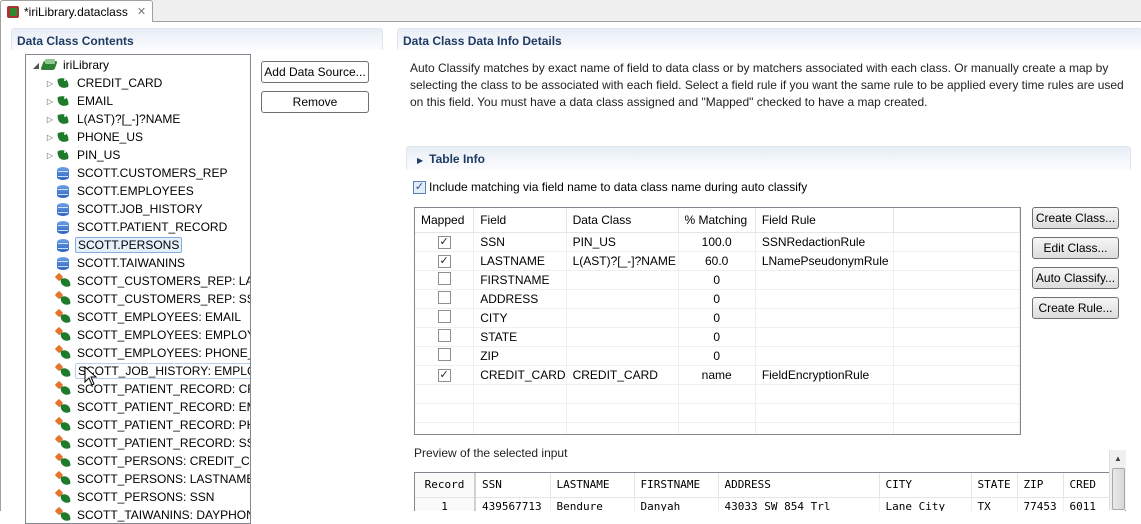 Image resolution: width=1141 pixels, height=524 pixels. Describe the element at coordinates (1118, 489) in the screenshot. I see `scrollbar-thumb` at that location.